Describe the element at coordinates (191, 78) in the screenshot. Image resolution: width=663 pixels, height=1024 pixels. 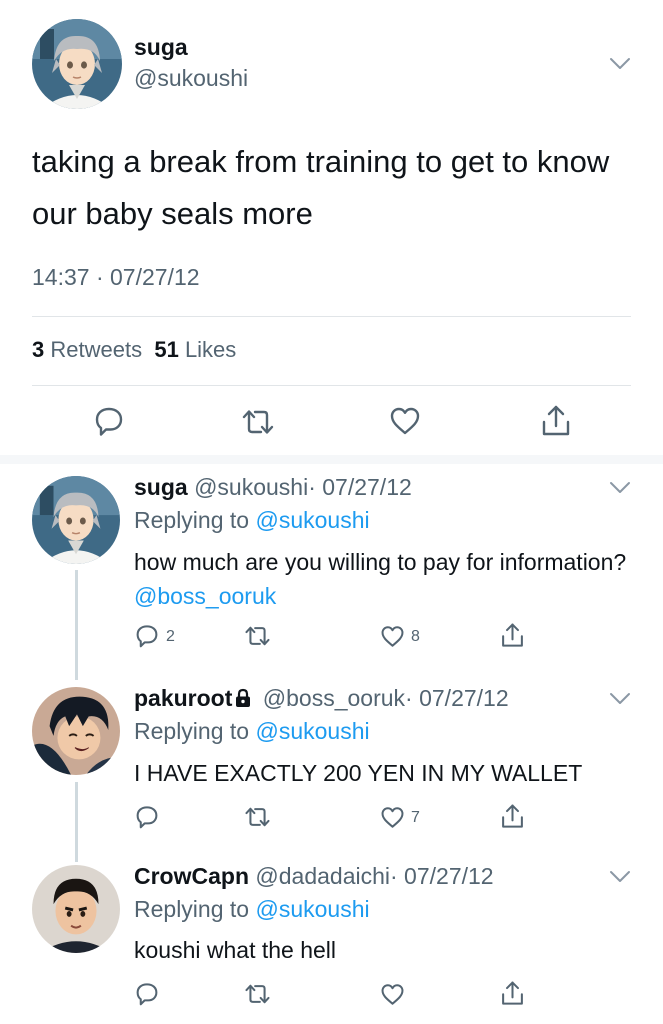
I see `author-handle: @sukoushi` at that location.